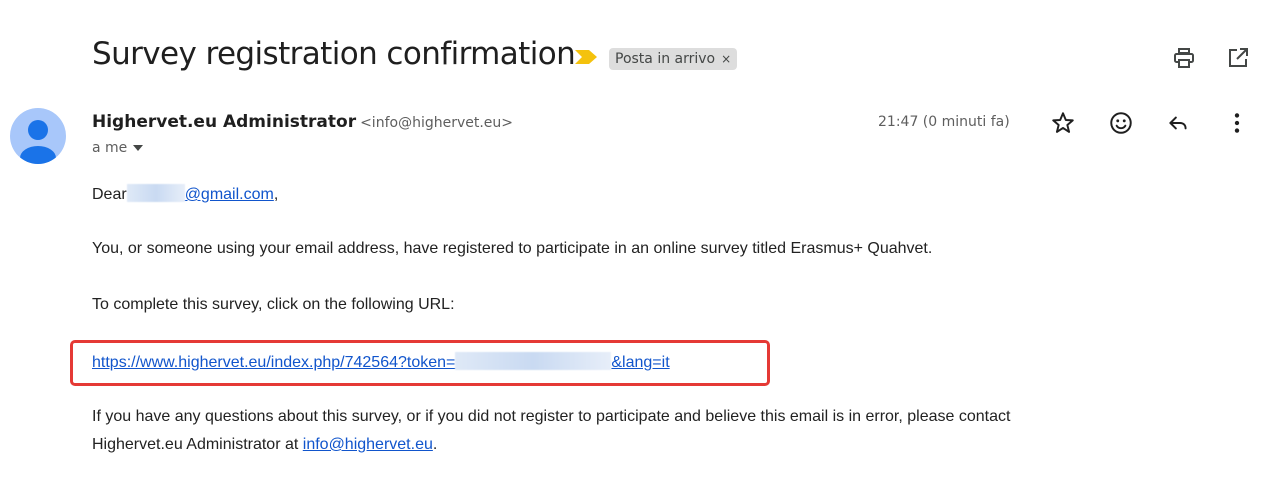  I want to click on contact-suffix: ., so click(435, 444).